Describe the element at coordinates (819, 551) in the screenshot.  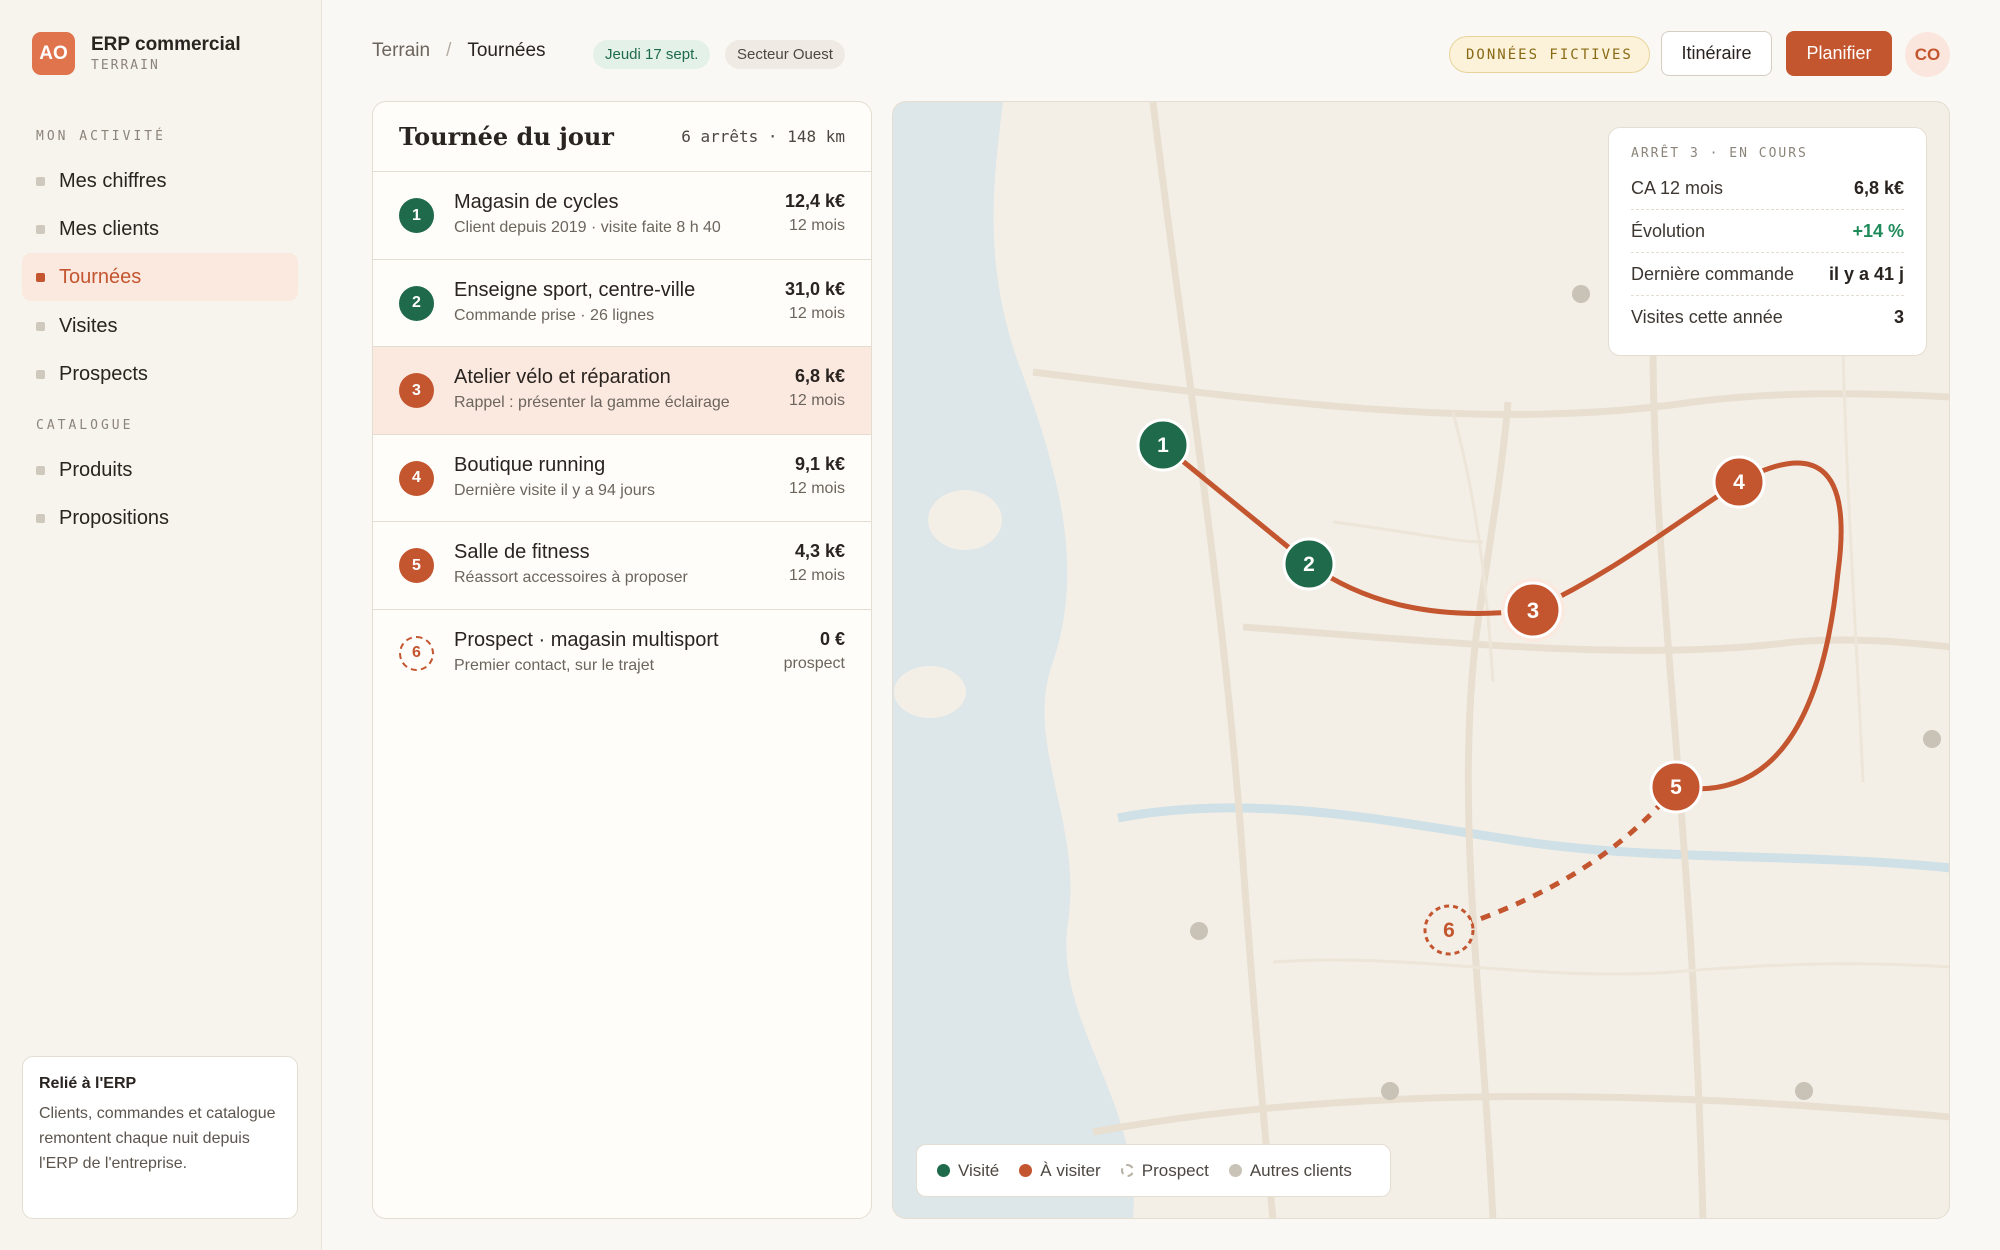
I see `stop-amount: 4,3 k€` at that location.